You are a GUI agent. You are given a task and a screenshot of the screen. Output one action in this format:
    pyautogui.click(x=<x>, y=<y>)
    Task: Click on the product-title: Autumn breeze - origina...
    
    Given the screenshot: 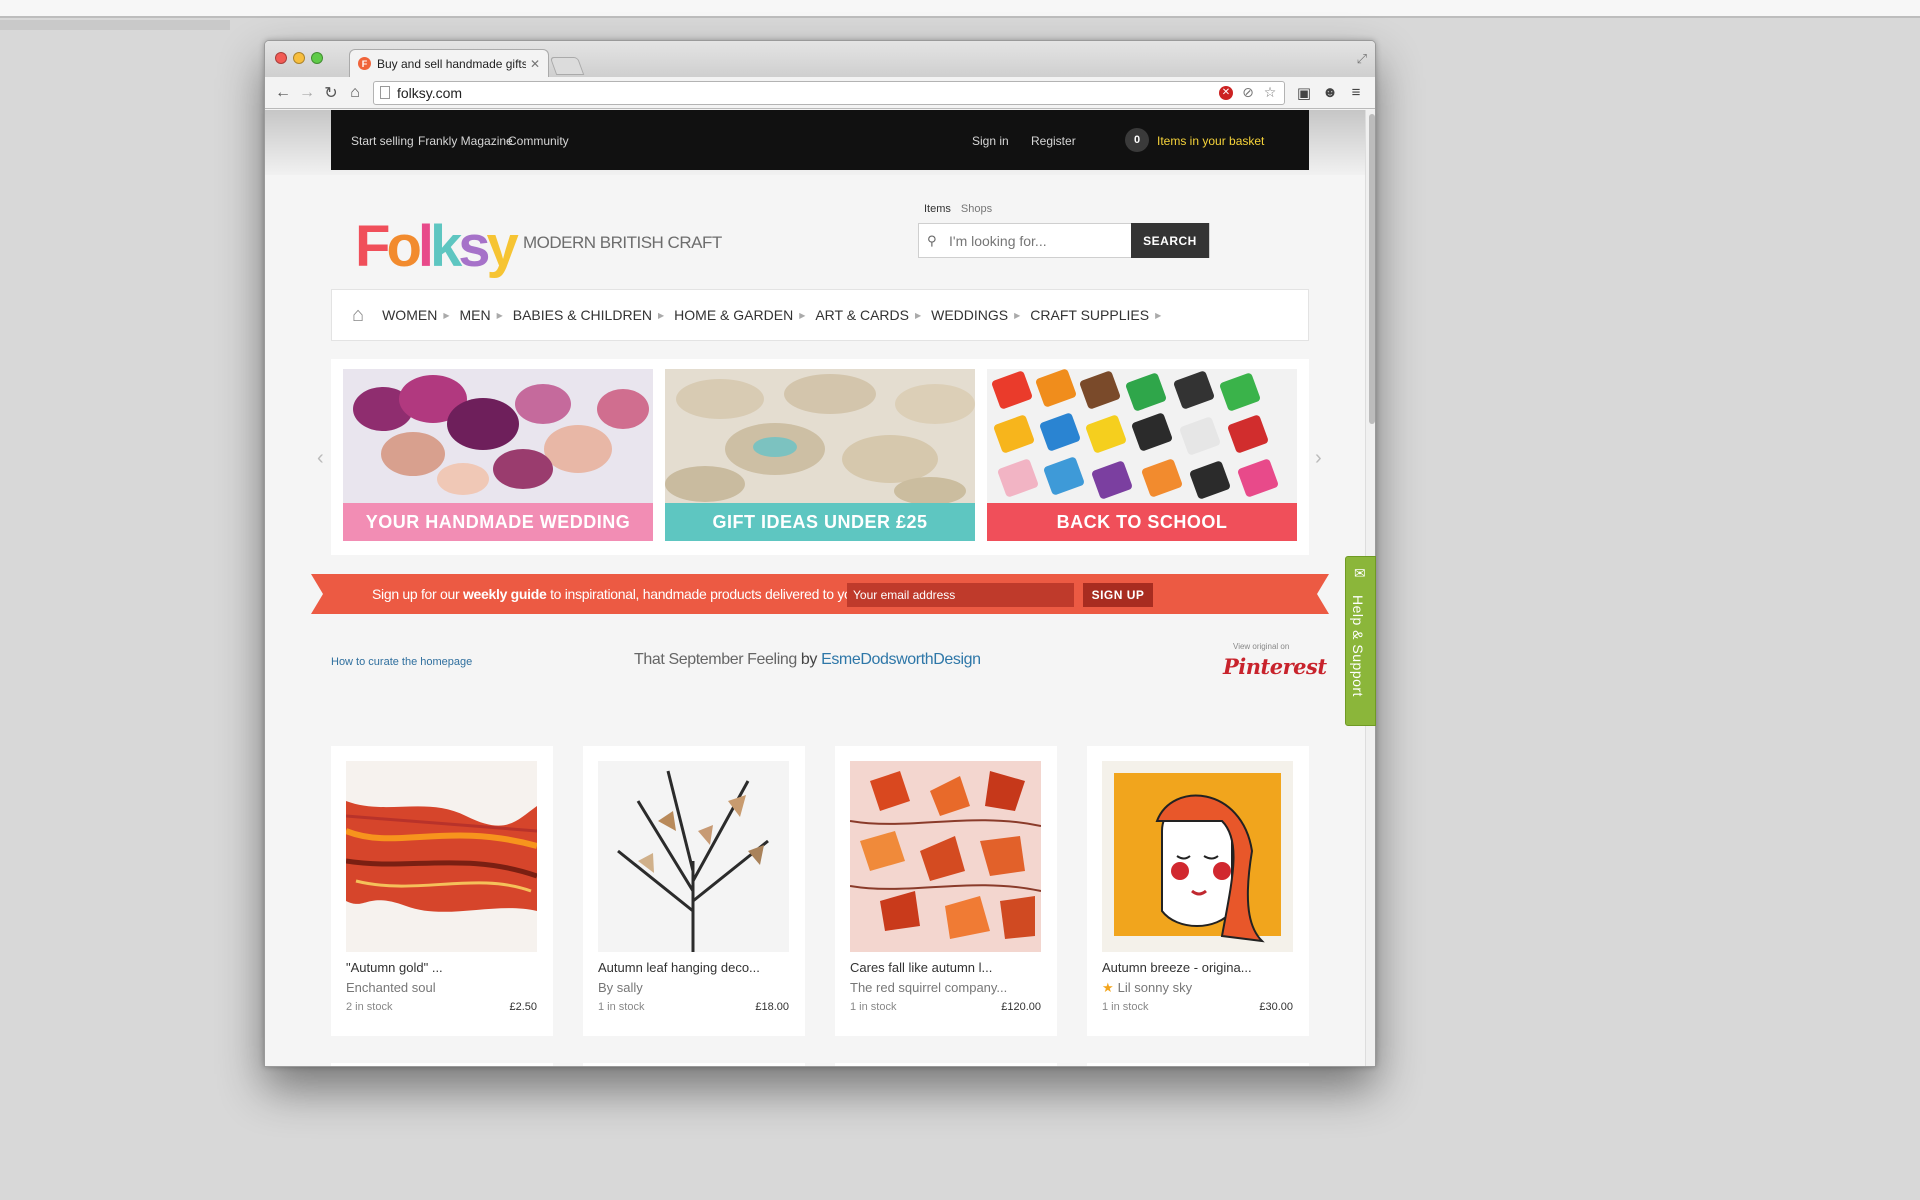 What is the action you would take?
    pyautogui.click(x=1177, y=967)
    